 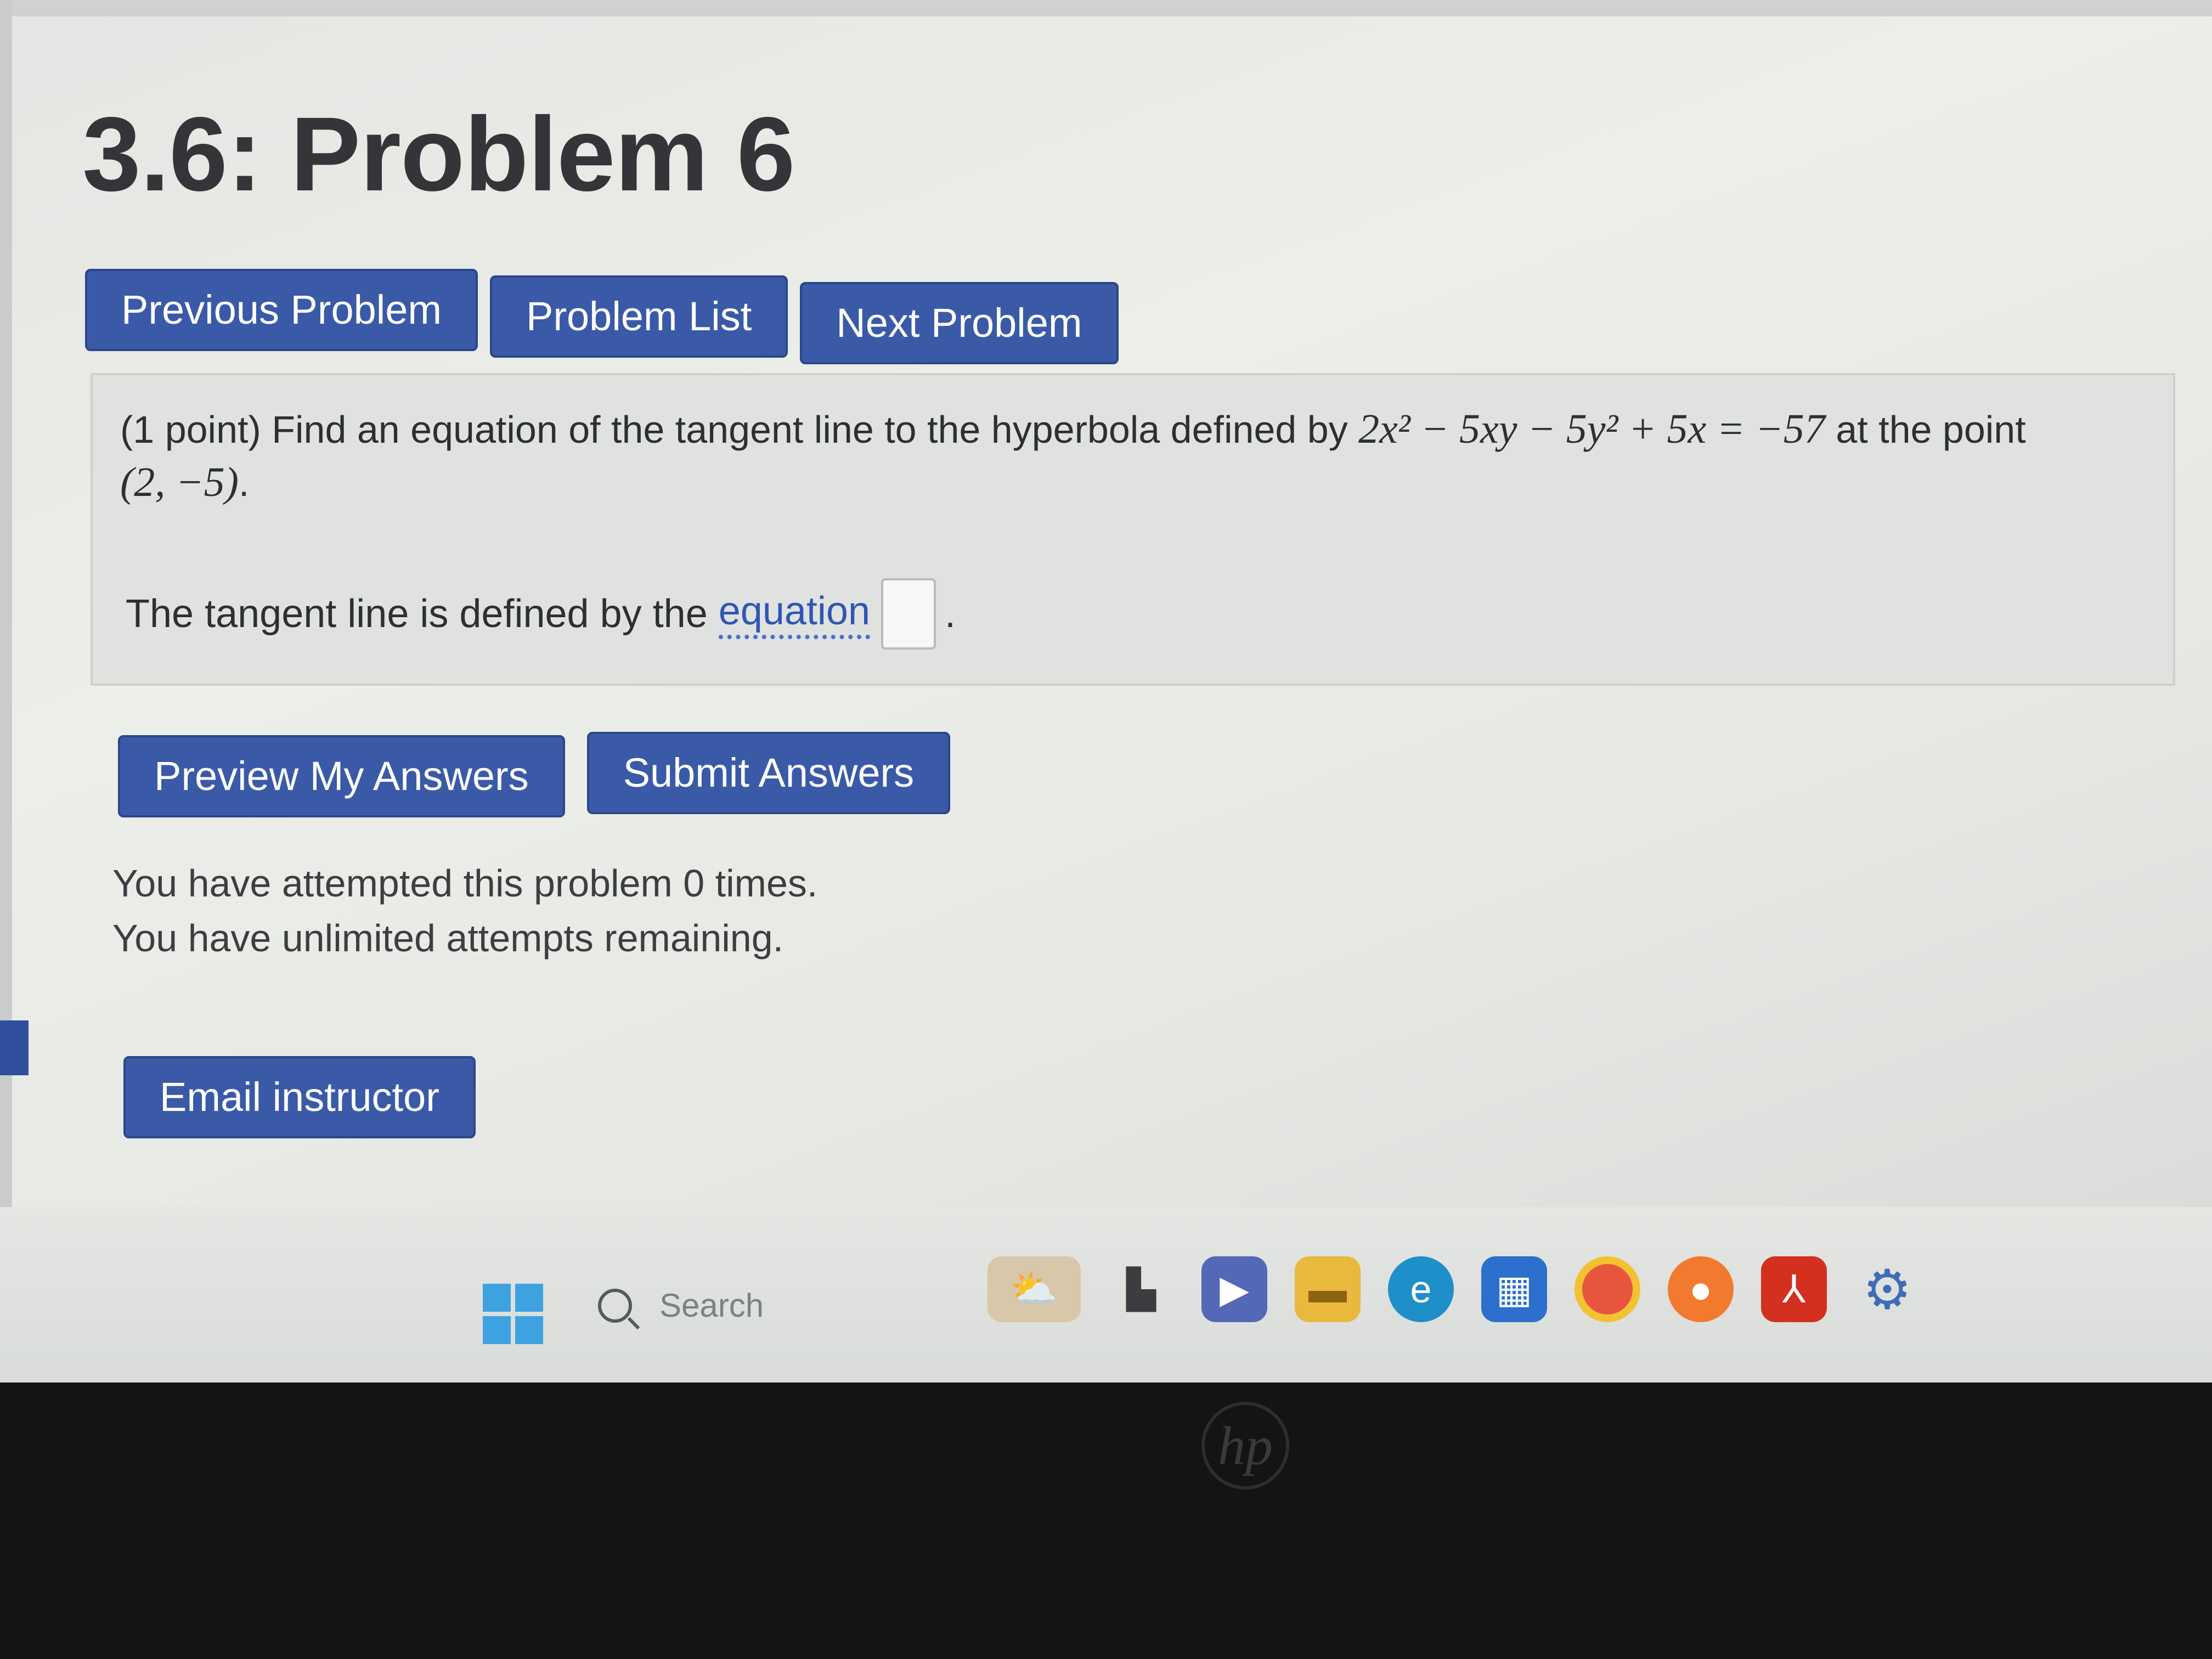 What do you see at coordinates (615, 1305) in the screenshot?
I see `search-icon` at bounding box center [615, 1305].